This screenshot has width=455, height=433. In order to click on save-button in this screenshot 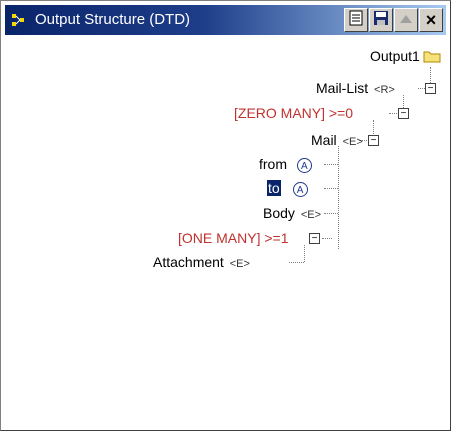, I will do `click(381, 20)`.